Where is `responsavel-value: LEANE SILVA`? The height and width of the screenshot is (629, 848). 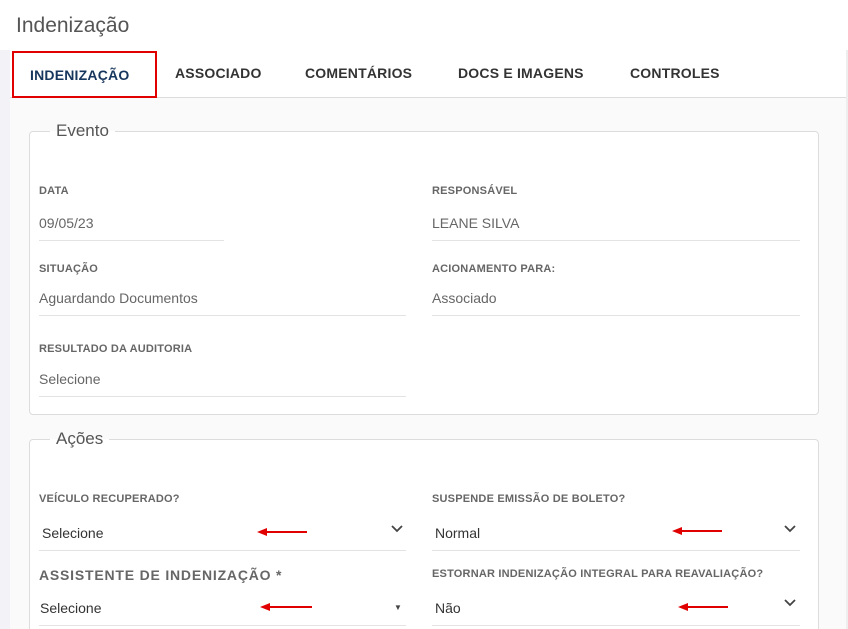
responsavel-value: LEANE SILVA is located at coordinates (476, 223).